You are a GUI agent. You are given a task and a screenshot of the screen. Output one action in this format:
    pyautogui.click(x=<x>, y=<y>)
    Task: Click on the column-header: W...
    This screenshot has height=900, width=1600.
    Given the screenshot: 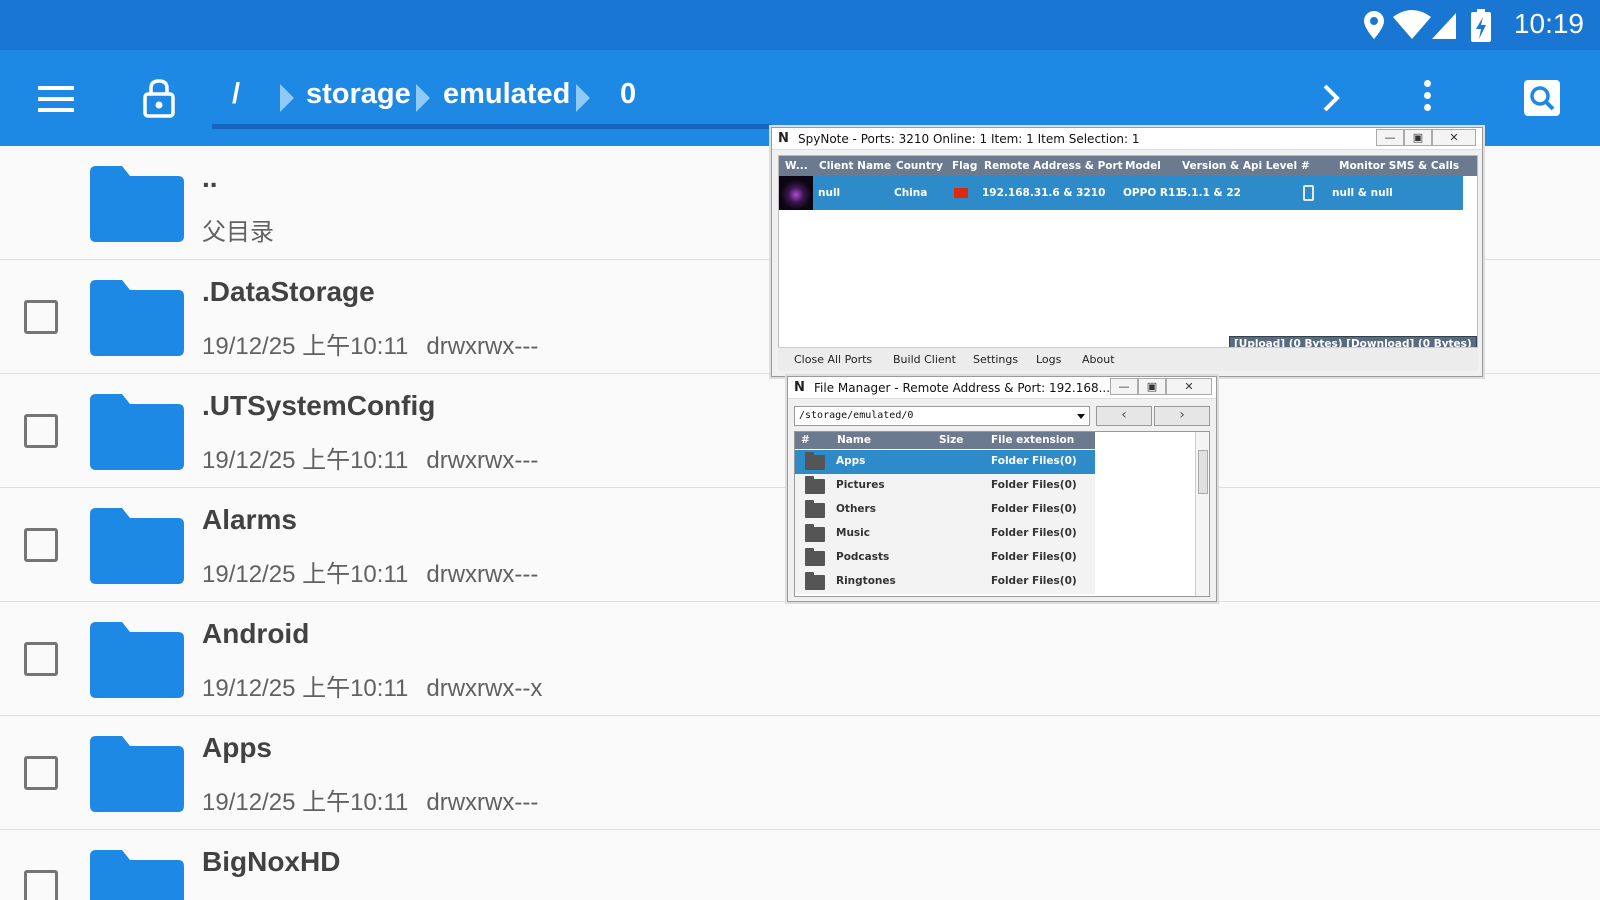 What is the action you would take?
    pyautogui.click(x=796, y=166)
    